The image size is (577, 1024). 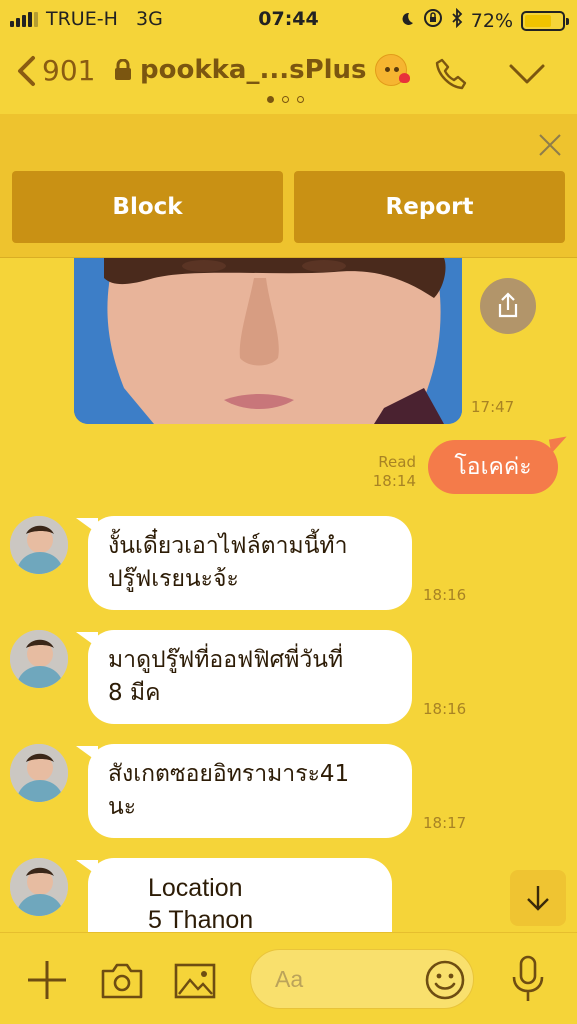 What do you see at coordinates (244, 677) in the screenshot?
I see `incoming-message: มาดูปรู๊ฟที่ออฟฟิศพี่วันที่ 8 มีค` at bounding box center [244, 677].